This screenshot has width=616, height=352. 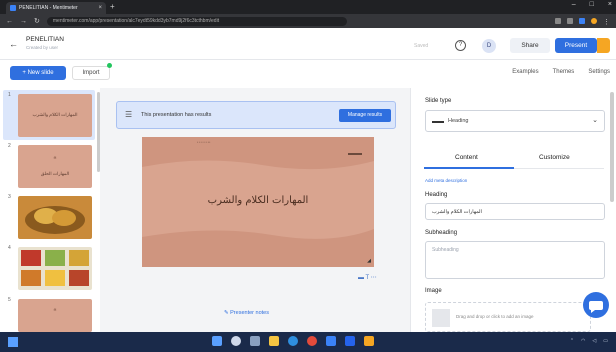 I want to click on add-description-link: Add meta description, so click(x=446, y=180).